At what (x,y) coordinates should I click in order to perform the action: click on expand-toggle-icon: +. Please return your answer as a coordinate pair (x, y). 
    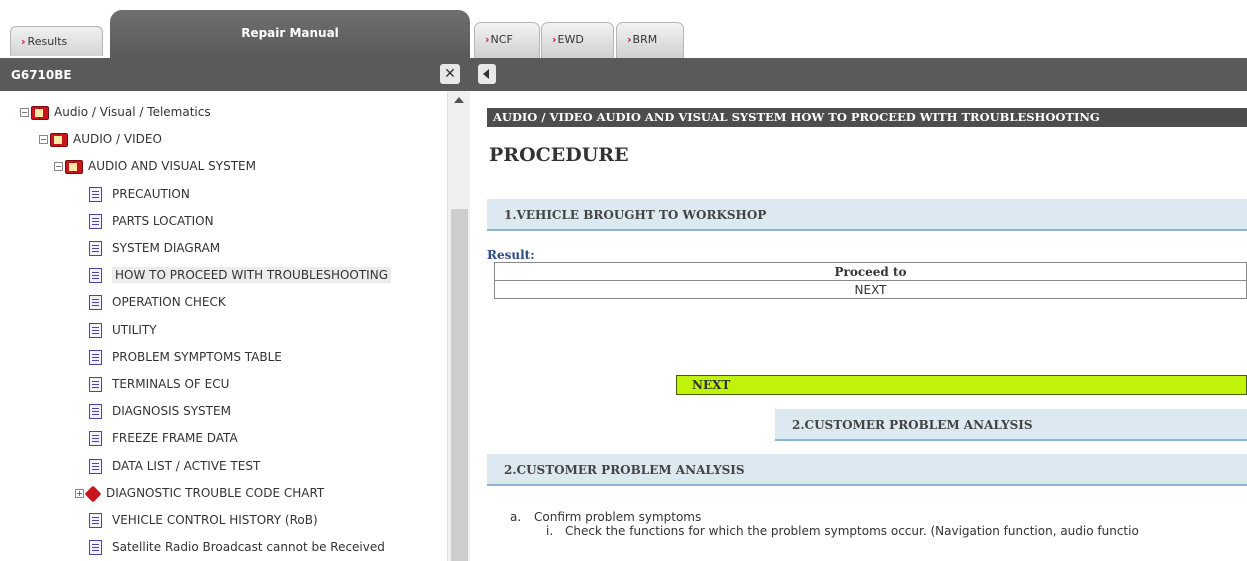
    Looking at the image, I should click on (79, 493).